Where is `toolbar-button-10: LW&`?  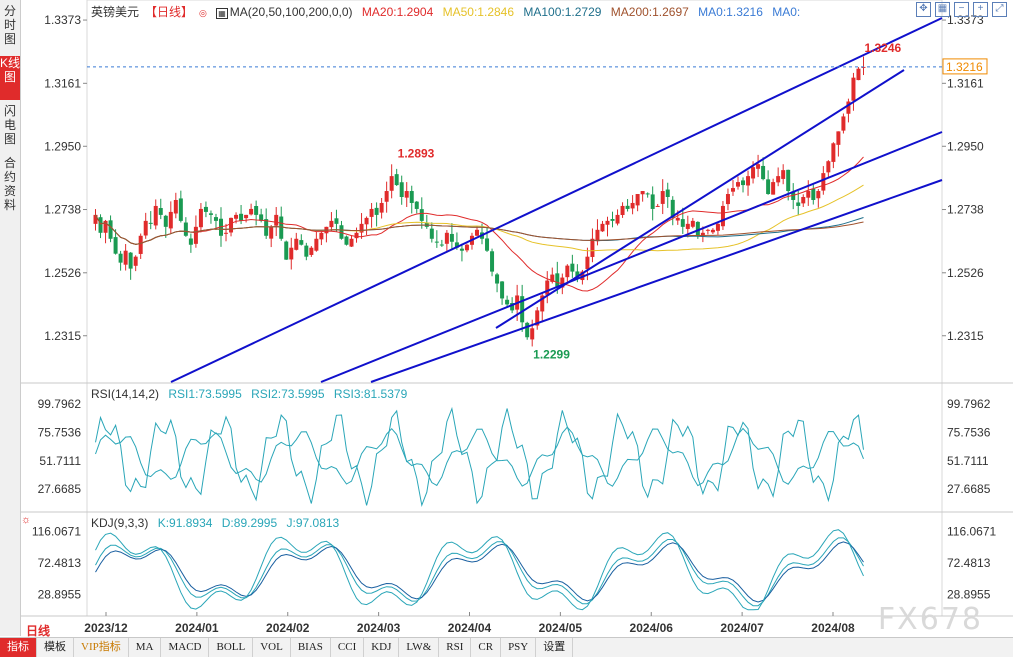
toolbar-button-10: LW& is located at coordinates (419, 647).